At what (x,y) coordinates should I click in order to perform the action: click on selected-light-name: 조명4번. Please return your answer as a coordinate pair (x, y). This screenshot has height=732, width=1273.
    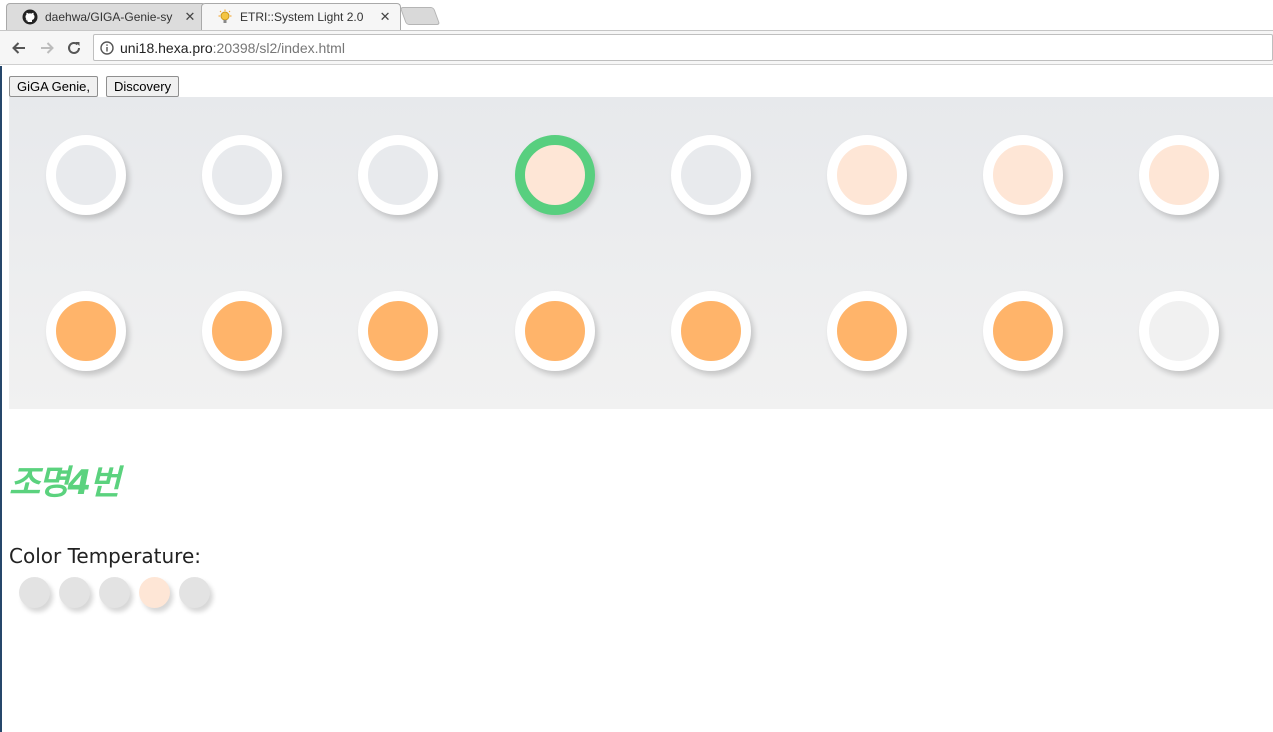
    Looking at the image, I should click on (64, 483).